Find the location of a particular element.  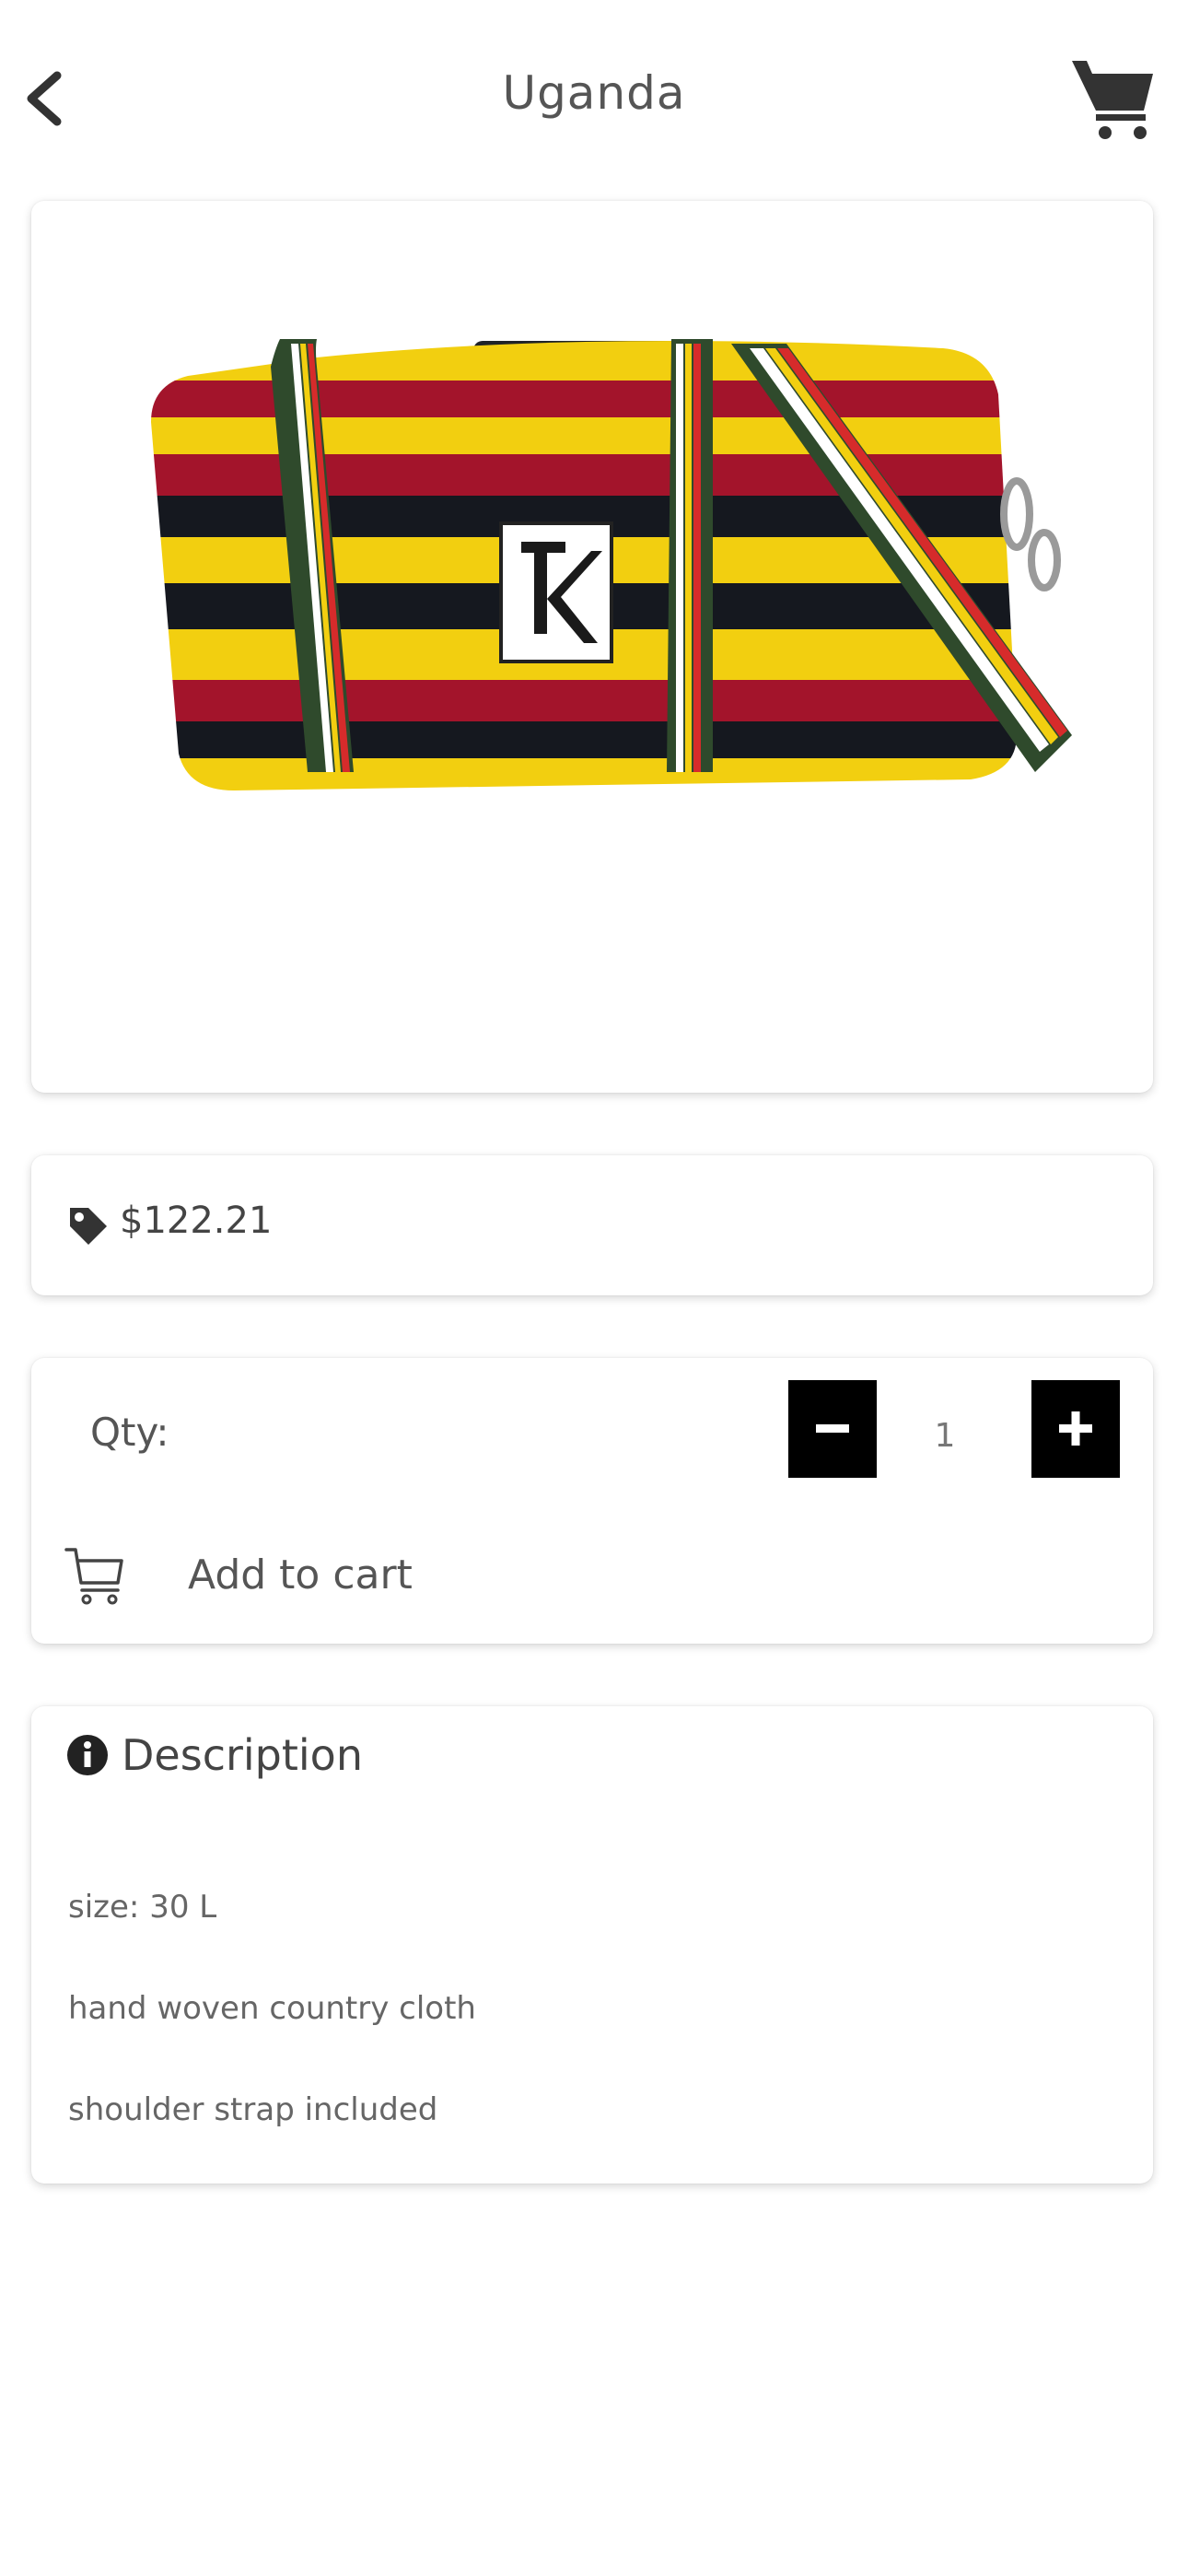

cart-outline-icon is located at coordinates (93, 1576).